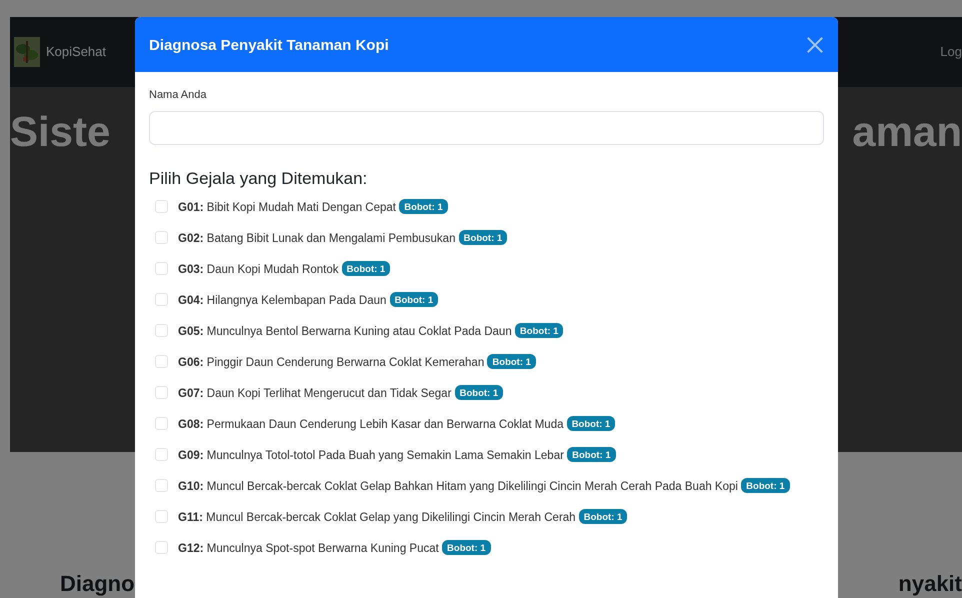 The image size is (962, 598). I want to click on symptom-label: G07: Daun Kopi Terlihat Mengerucut dan Tidak Segar, so click(315, 392).